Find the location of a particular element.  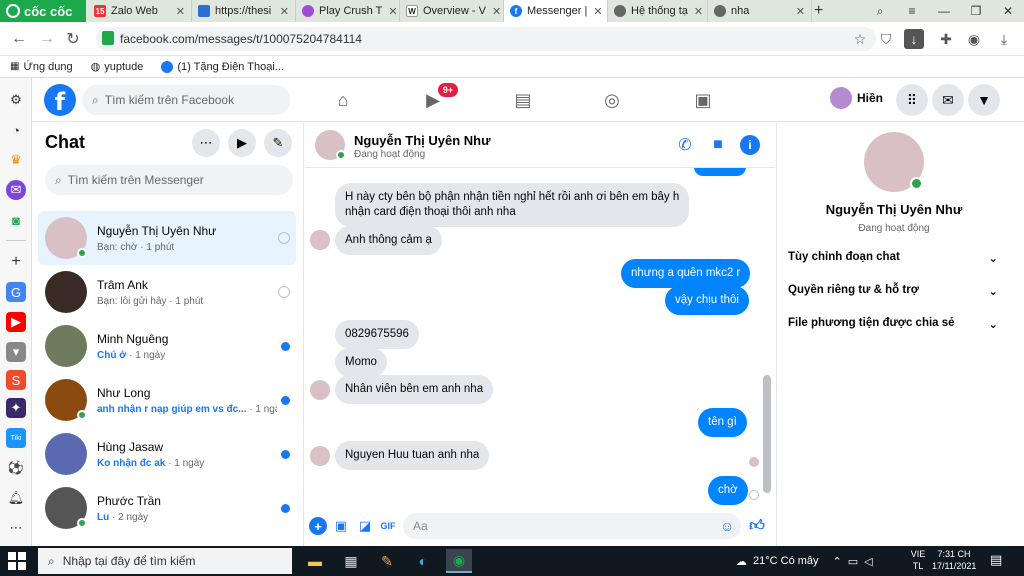

soccer-icon: ⚽ is located at coordinates (16, 468).